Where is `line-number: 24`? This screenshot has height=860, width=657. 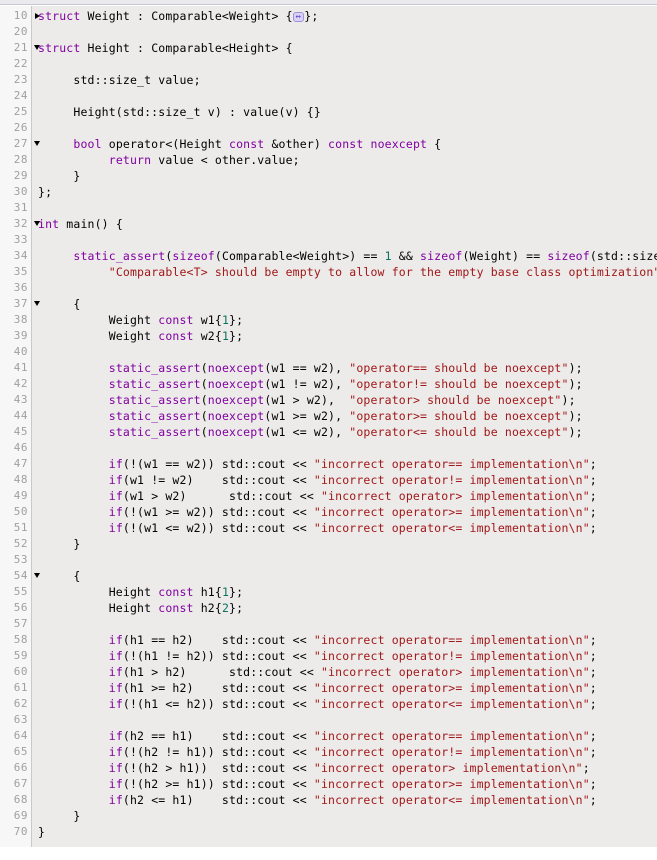
line-number: 24 is located at coordinates (15, 96).